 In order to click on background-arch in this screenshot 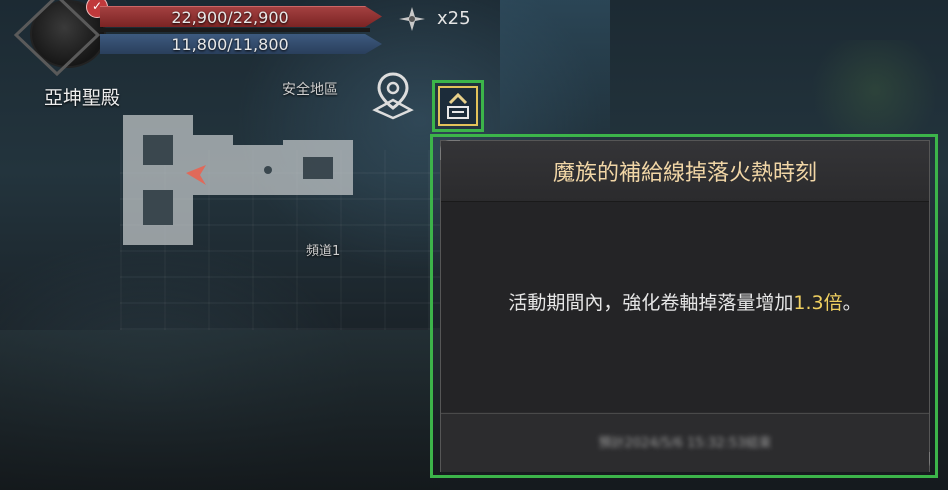, I will do `click(555, 70)`.